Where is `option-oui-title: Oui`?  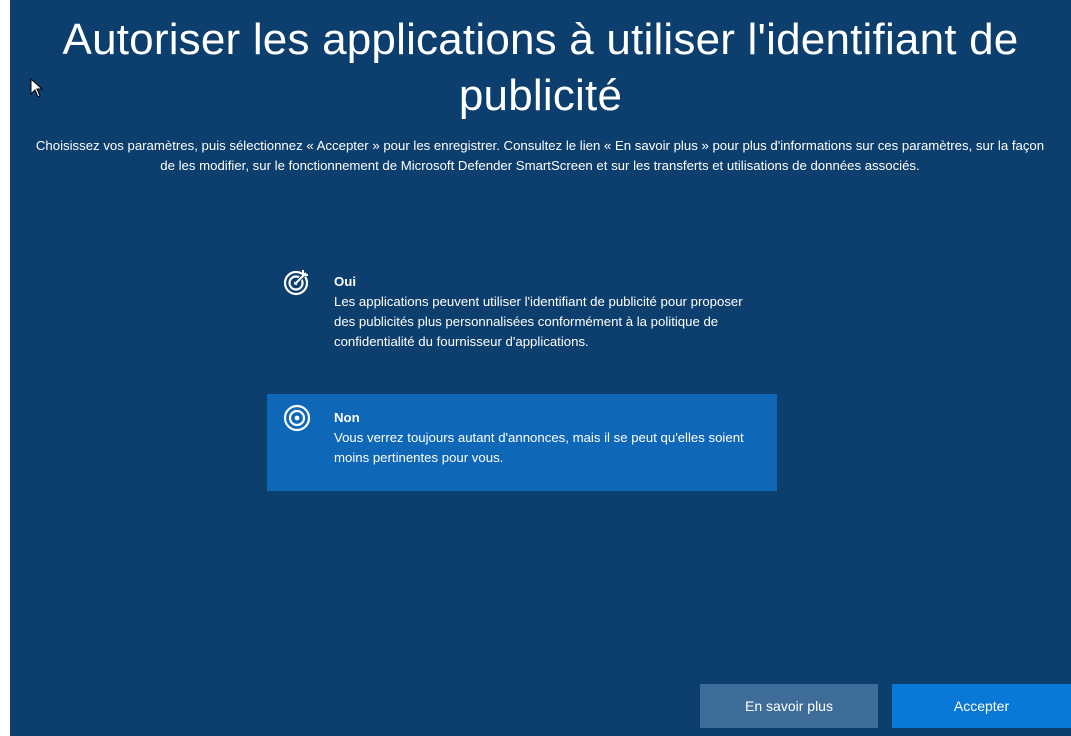
option-oui-title: Oui is located at coordinates (345, 281).